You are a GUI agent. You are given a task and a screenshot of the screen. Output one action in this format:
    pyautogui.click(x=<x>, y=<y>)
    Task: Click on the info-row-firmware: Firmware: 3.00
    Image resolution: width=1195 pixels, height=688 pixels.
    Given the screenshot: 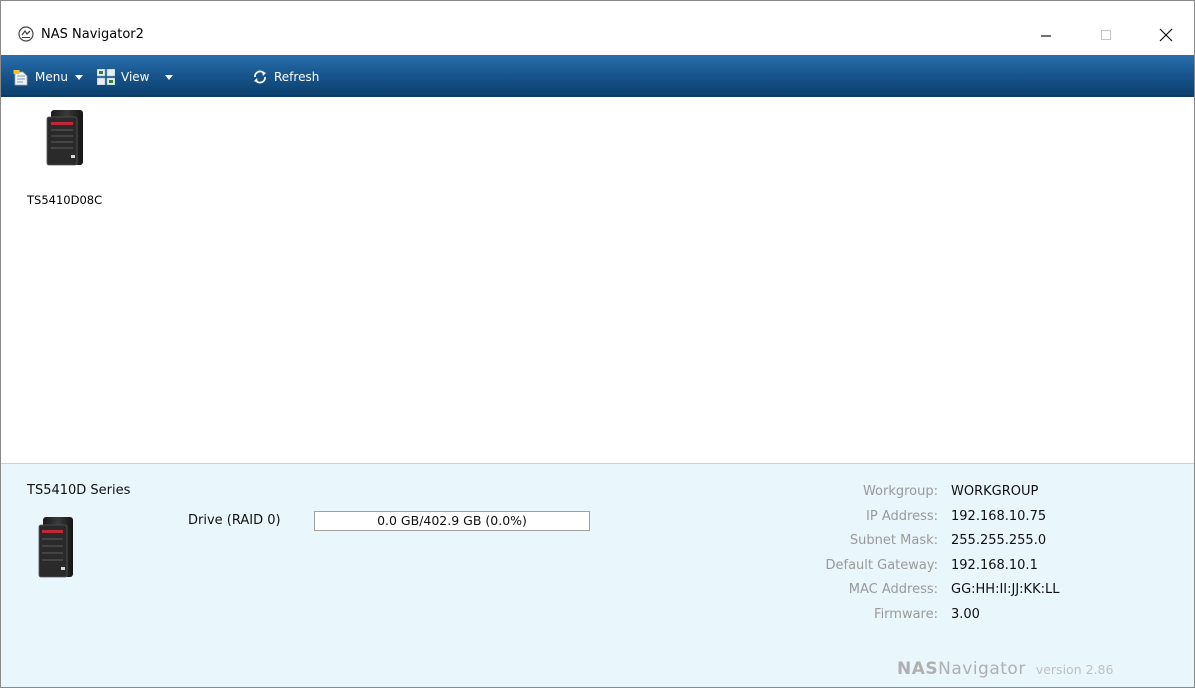 What is the action you would take?
    pyautogui.click(x=913, y=617)
    